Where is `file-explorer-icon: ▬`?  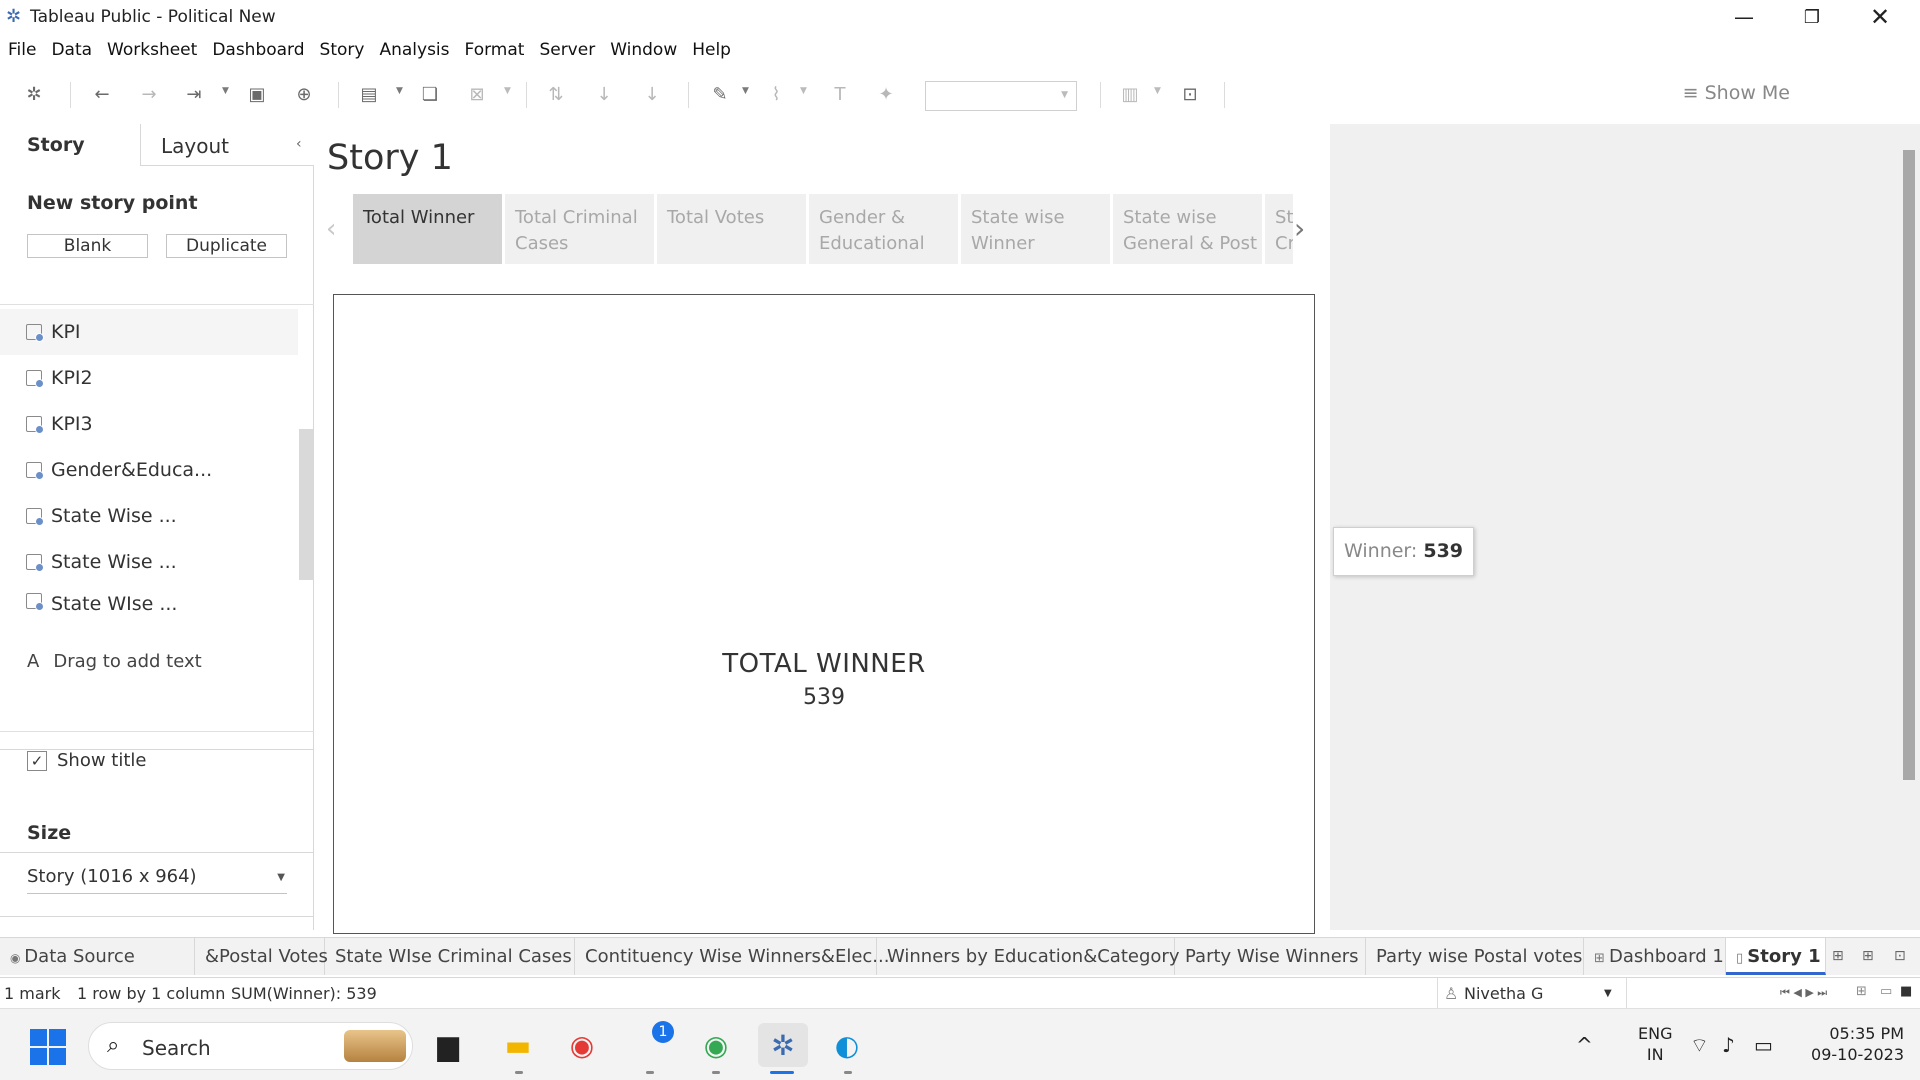
file-explorer-icon: ▬ is located at coordinates (518, 1045).